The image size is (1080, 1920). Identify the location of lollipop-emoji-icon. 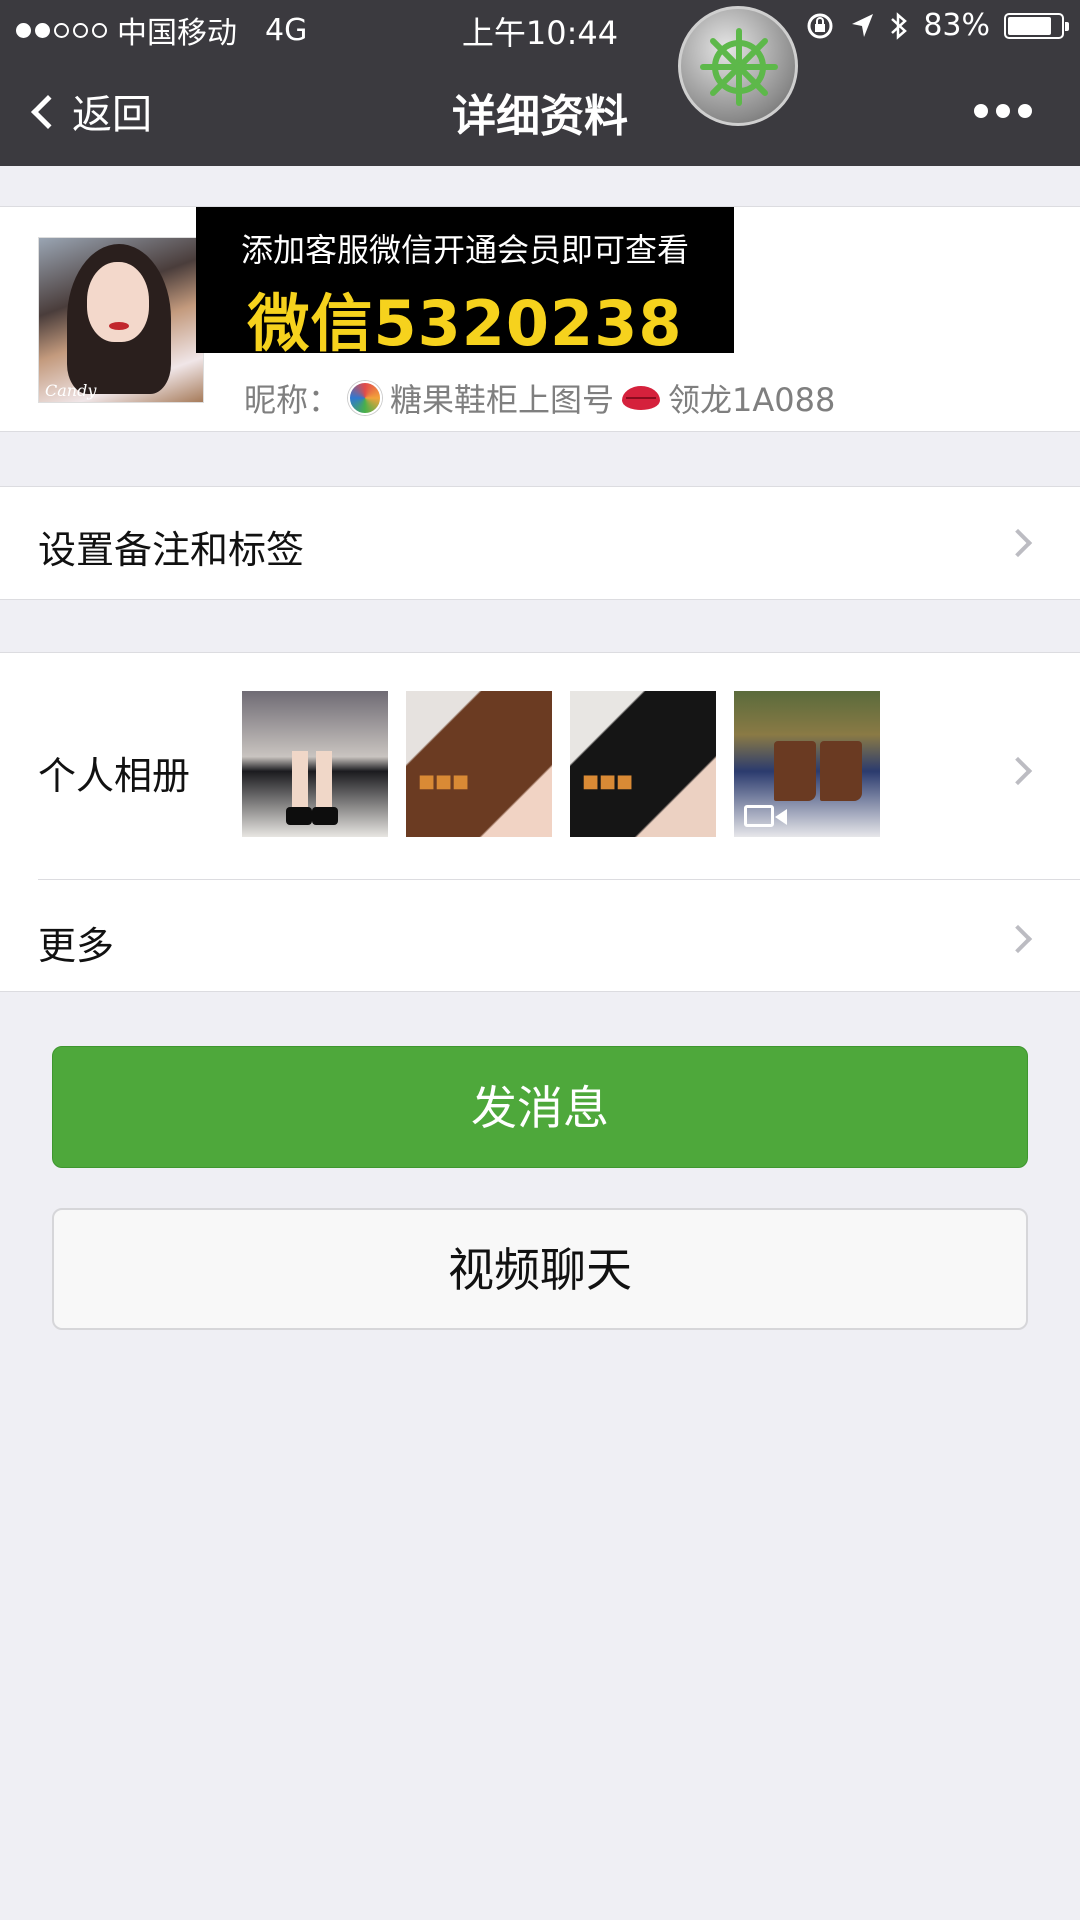
(365, 398).